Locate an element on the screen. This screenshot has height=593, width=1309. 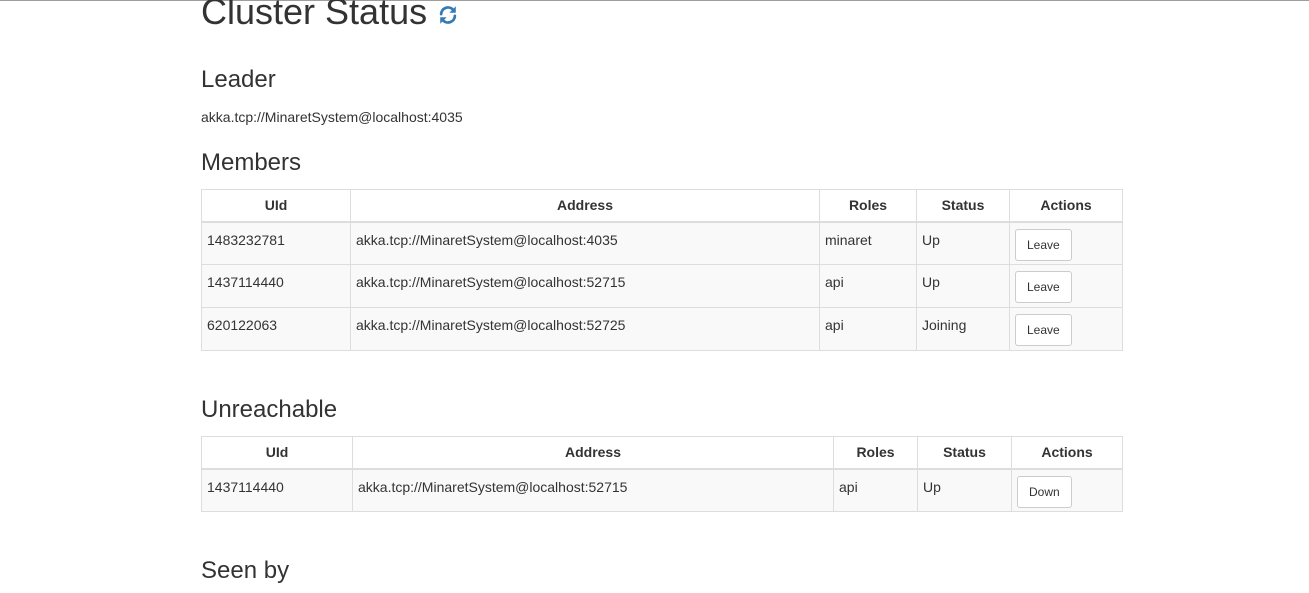
unreachable-actions: Down is located at coordinates (1067, 490).